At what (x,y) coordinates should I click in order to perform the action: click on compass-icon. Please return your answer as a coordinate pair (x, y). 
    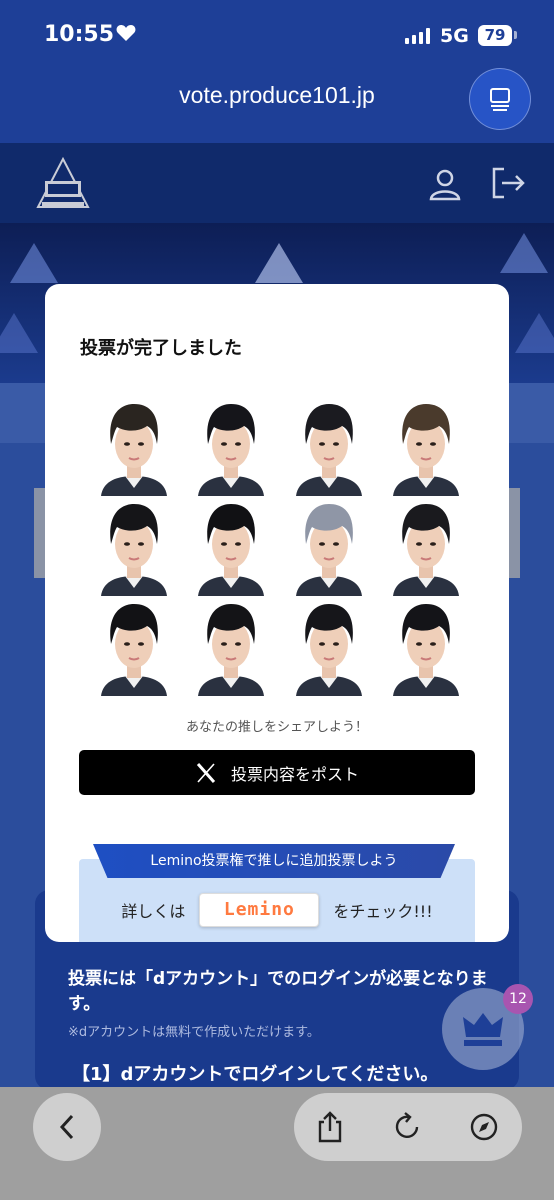
    Looking at the image, I should click on (484, 1127).